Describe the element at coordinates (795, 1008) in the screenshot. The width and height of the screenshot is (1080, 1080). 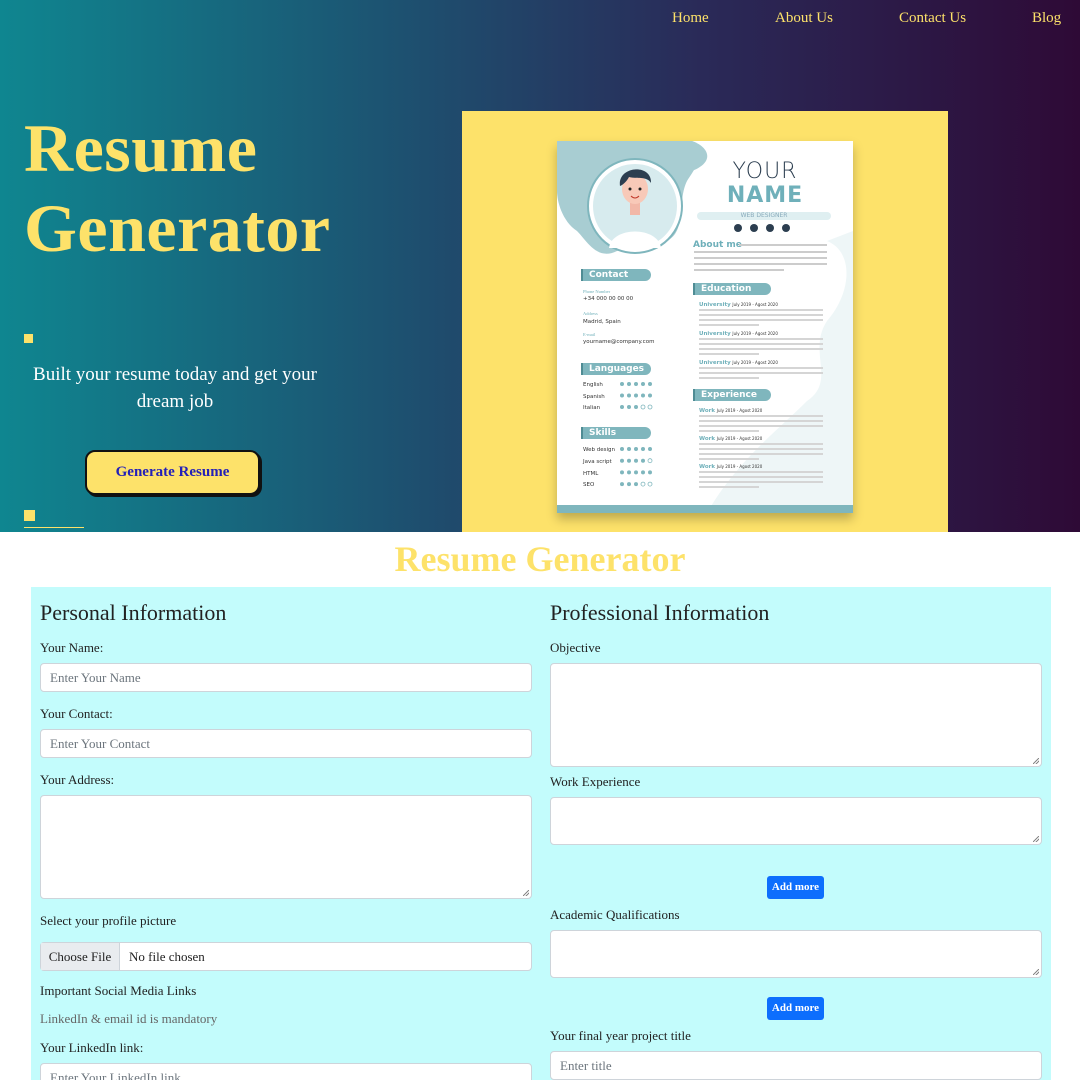
I see `add-more-academic-button: Add more` at that location.